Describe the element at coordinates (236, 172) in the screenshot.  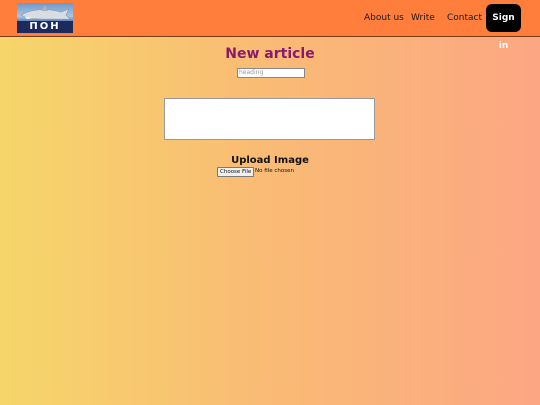
I see `choose-file-button: Choose File` at that location.